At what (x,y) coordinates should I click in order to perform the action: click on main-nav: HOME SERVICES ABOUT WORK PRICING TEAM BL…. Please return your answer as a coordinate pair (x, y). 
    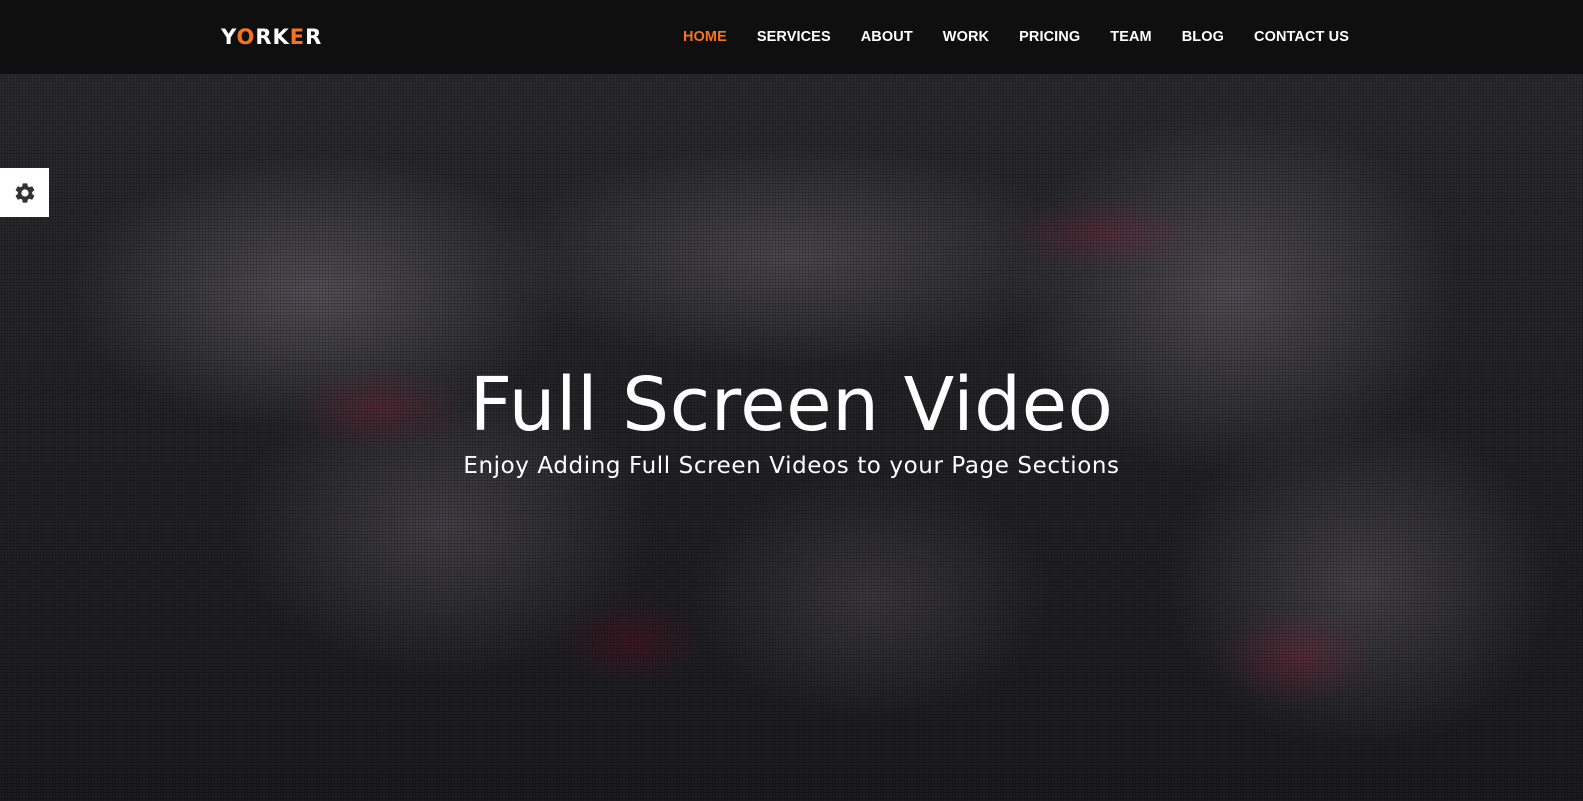
    Looking at the image, I should click on (1001, 37).